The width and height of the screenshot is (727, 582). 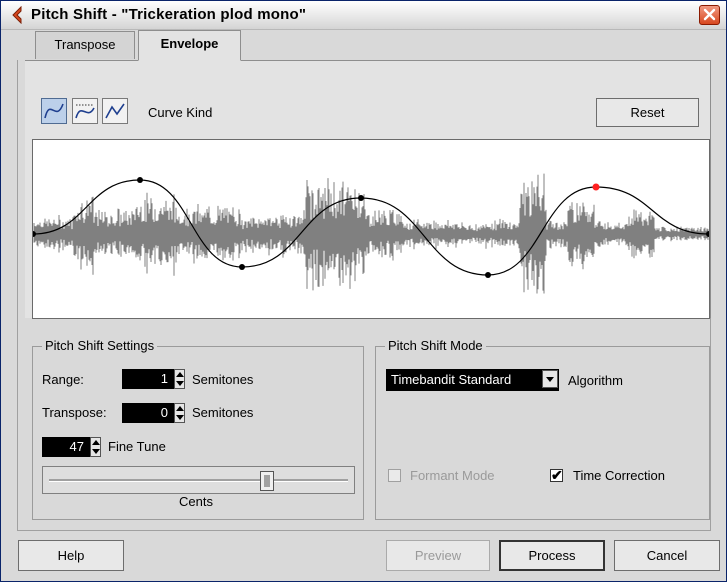 I want to click on transpose-stepper, so click(x=179, y=413).